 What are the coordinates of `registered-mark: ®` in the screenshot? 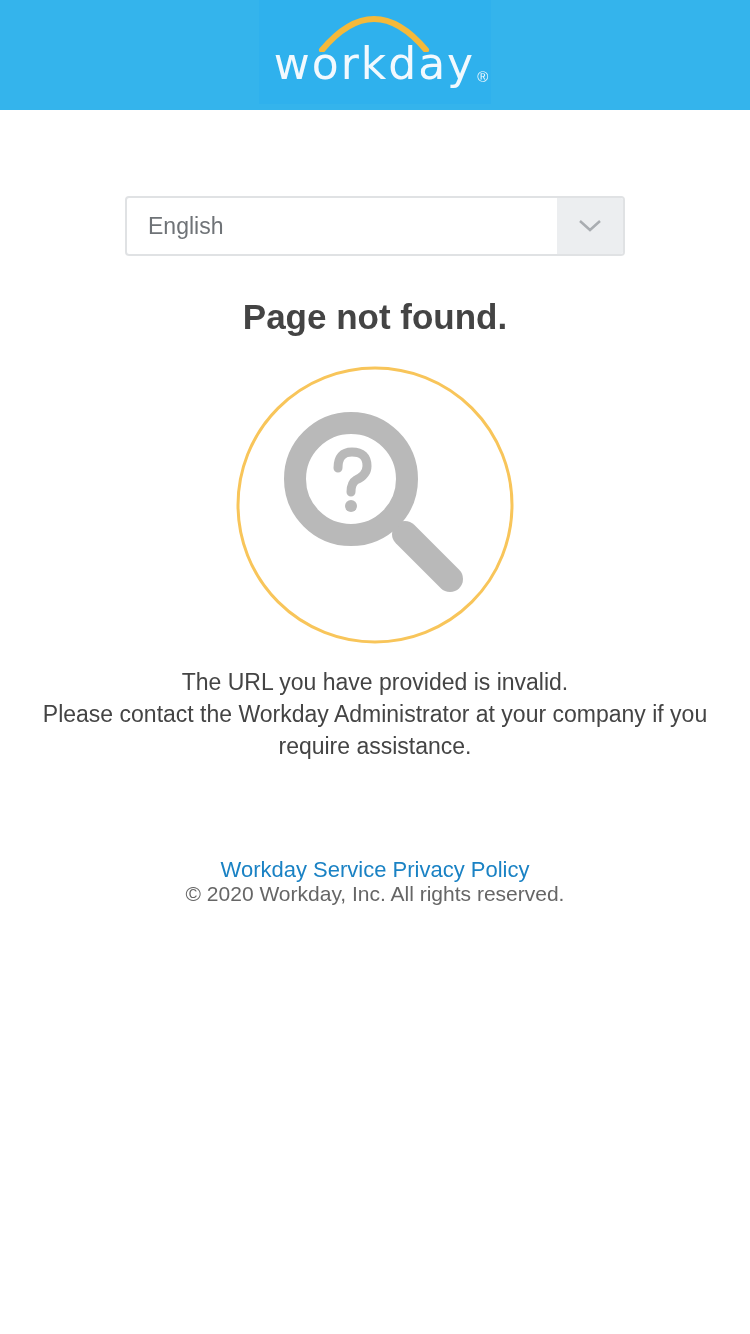 It's located at (483, 77).